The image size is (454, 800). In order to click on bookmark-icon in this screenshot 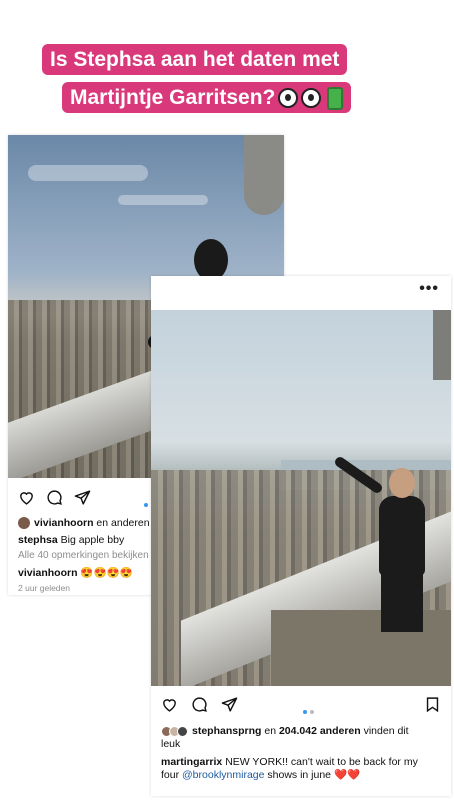, I will do `click(432, 704)`.